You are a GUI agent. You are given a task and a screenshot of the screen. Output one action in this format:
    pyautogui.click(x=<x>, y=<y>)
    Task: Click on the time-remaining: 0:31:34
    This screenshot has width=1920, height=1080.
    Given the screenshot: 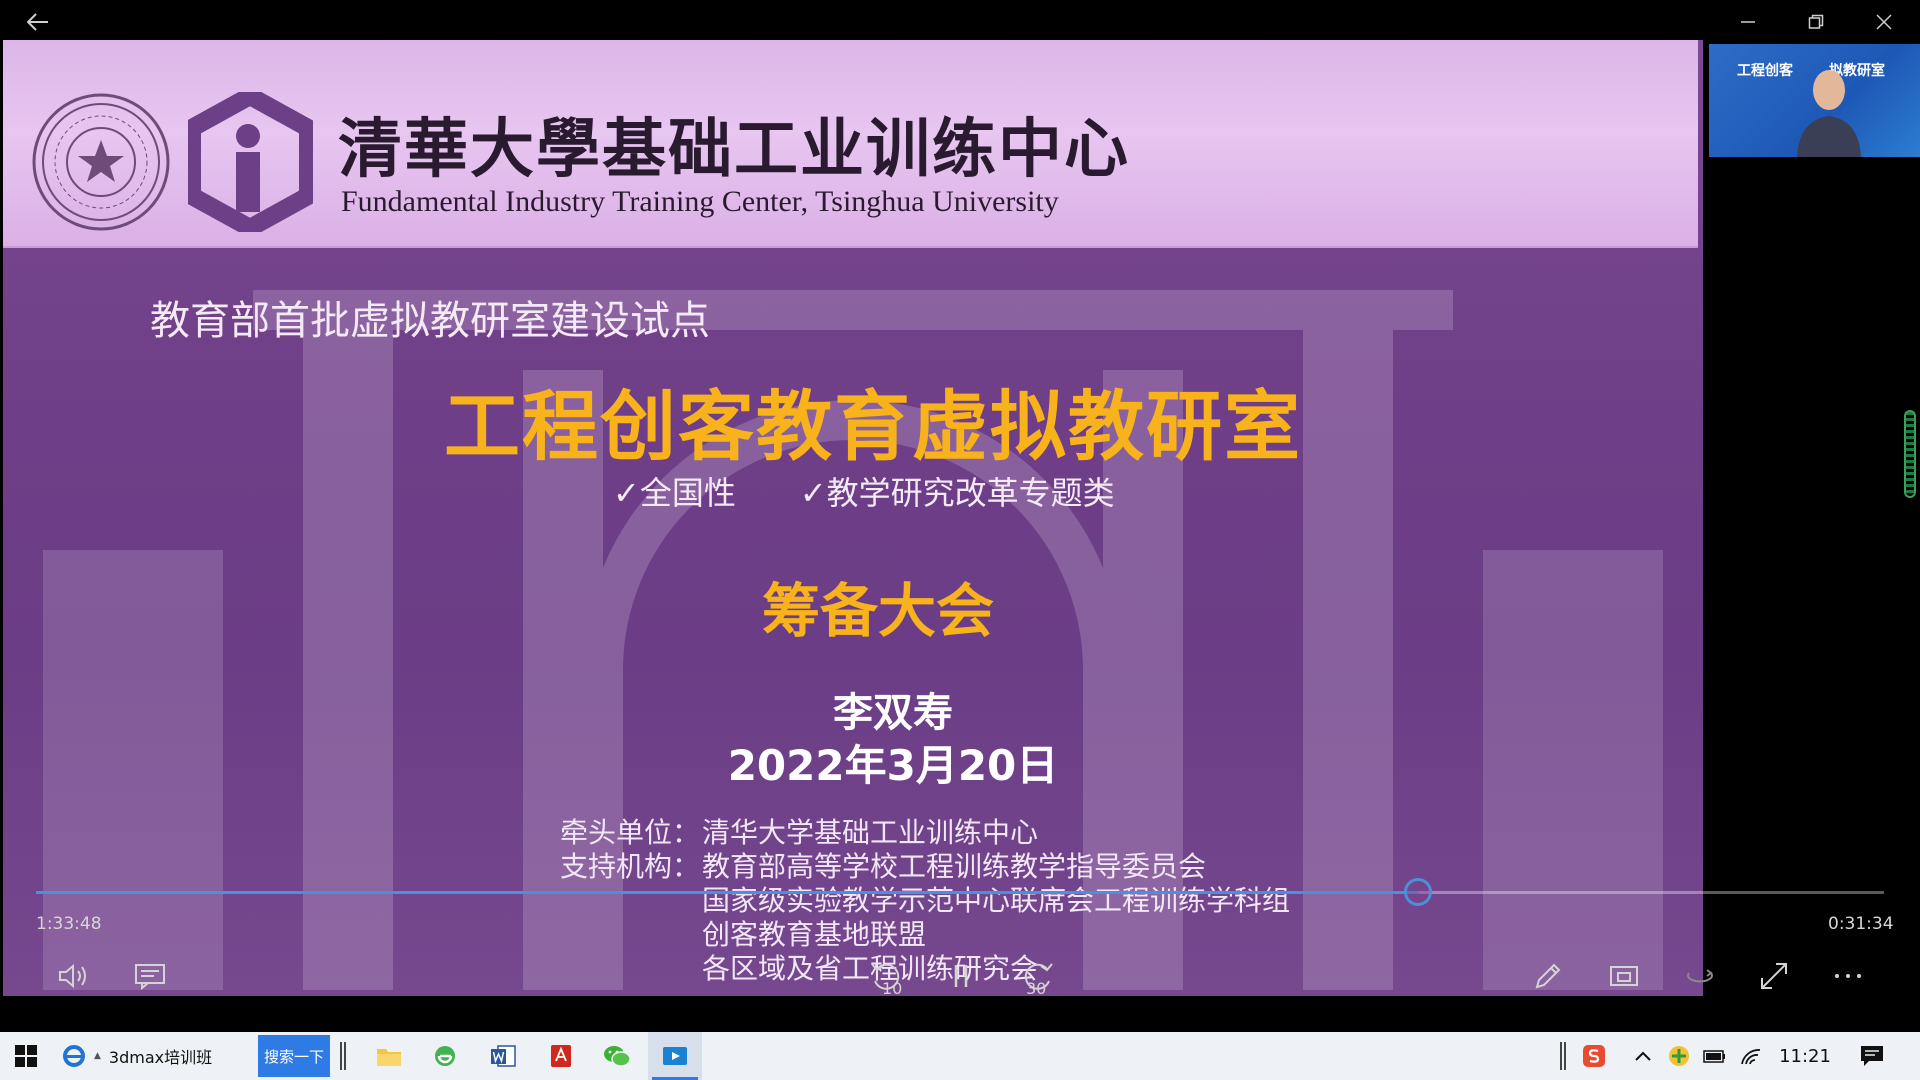 What is the action you would take?
    pyautogui.click(x=1861, y=924)
    